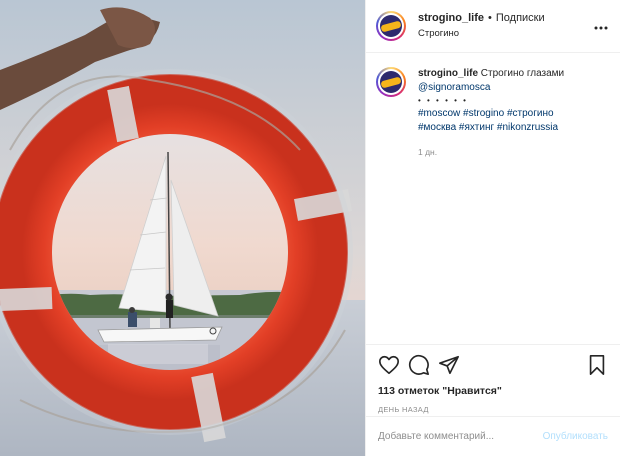  What do you see at coordinates (493, 365) in the screenshot?
I see `action-icons` at bounding box center [493, 365].